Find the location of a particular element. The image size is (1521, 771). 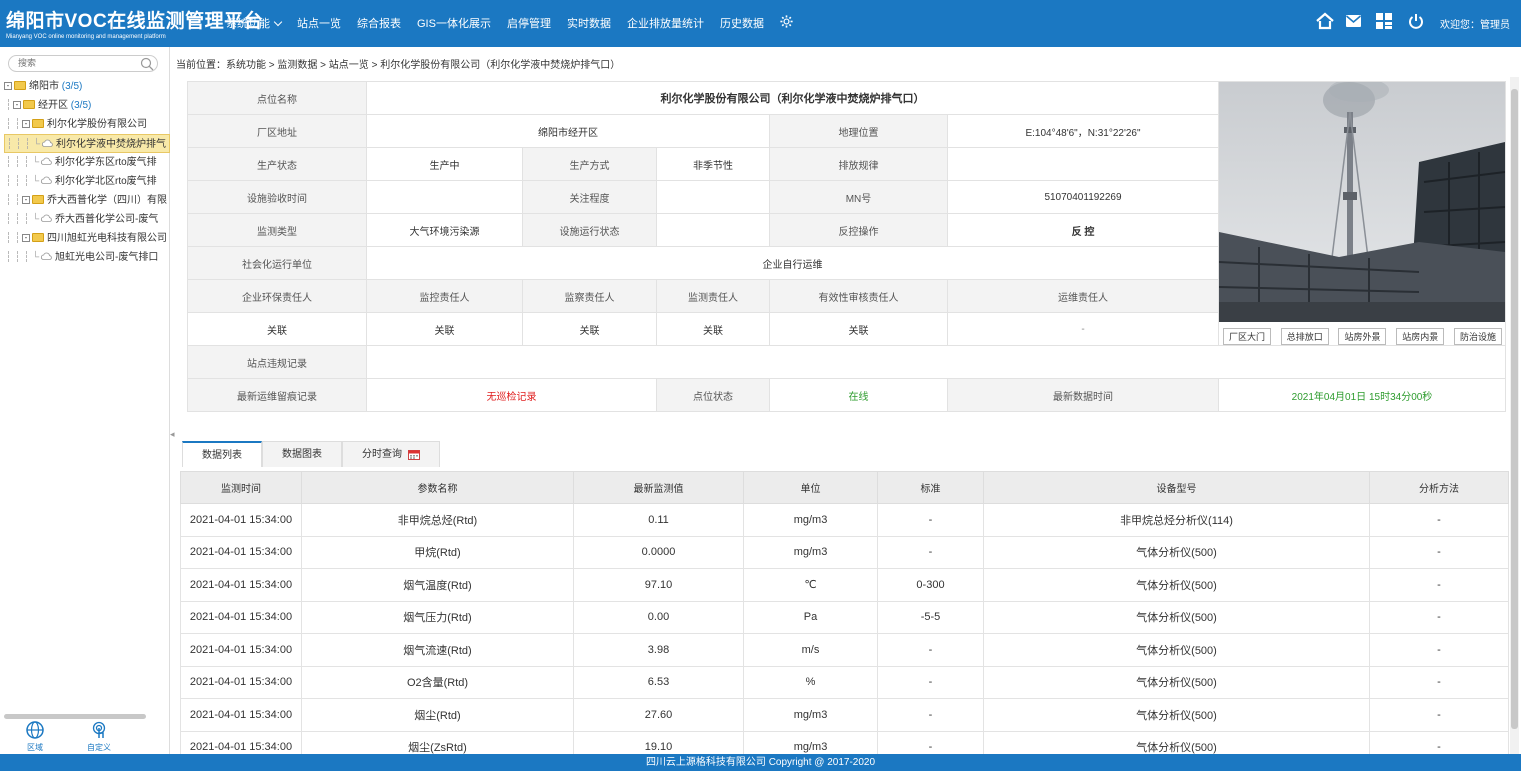

link-monitor-responsible: 关联 is located at coordinates (444, 329).